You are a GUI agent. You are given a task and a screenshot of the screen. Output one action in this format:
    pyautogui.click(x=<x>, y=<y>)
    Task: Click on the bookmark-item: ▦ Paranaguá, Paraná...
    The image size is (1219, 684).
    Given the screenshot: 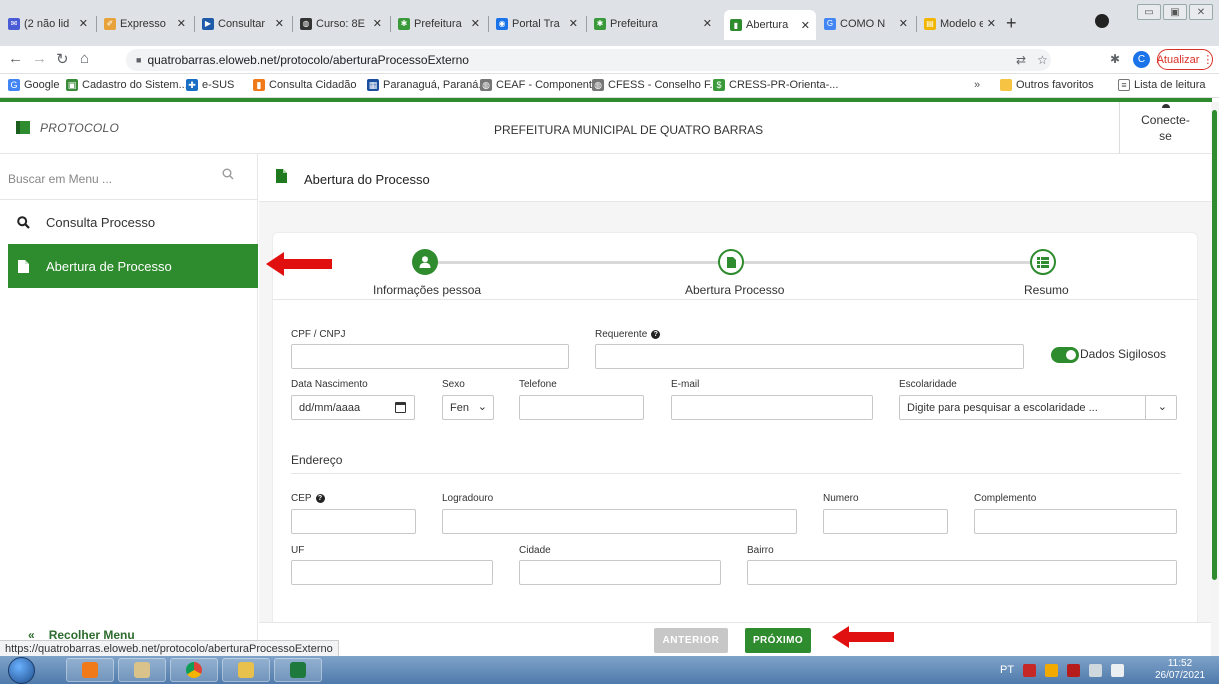 What is the action you would take?
    pyautogui.click(x=427, y=85)
    